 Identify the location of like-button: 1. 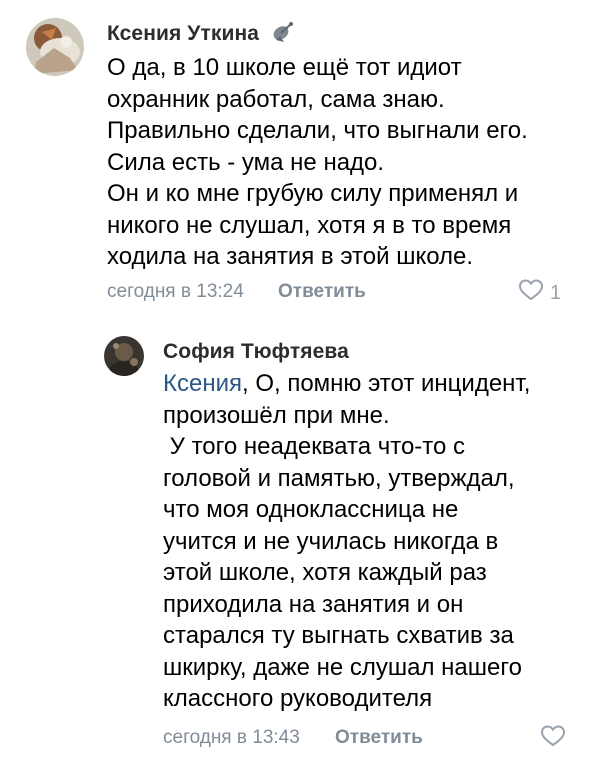
(539, 293).